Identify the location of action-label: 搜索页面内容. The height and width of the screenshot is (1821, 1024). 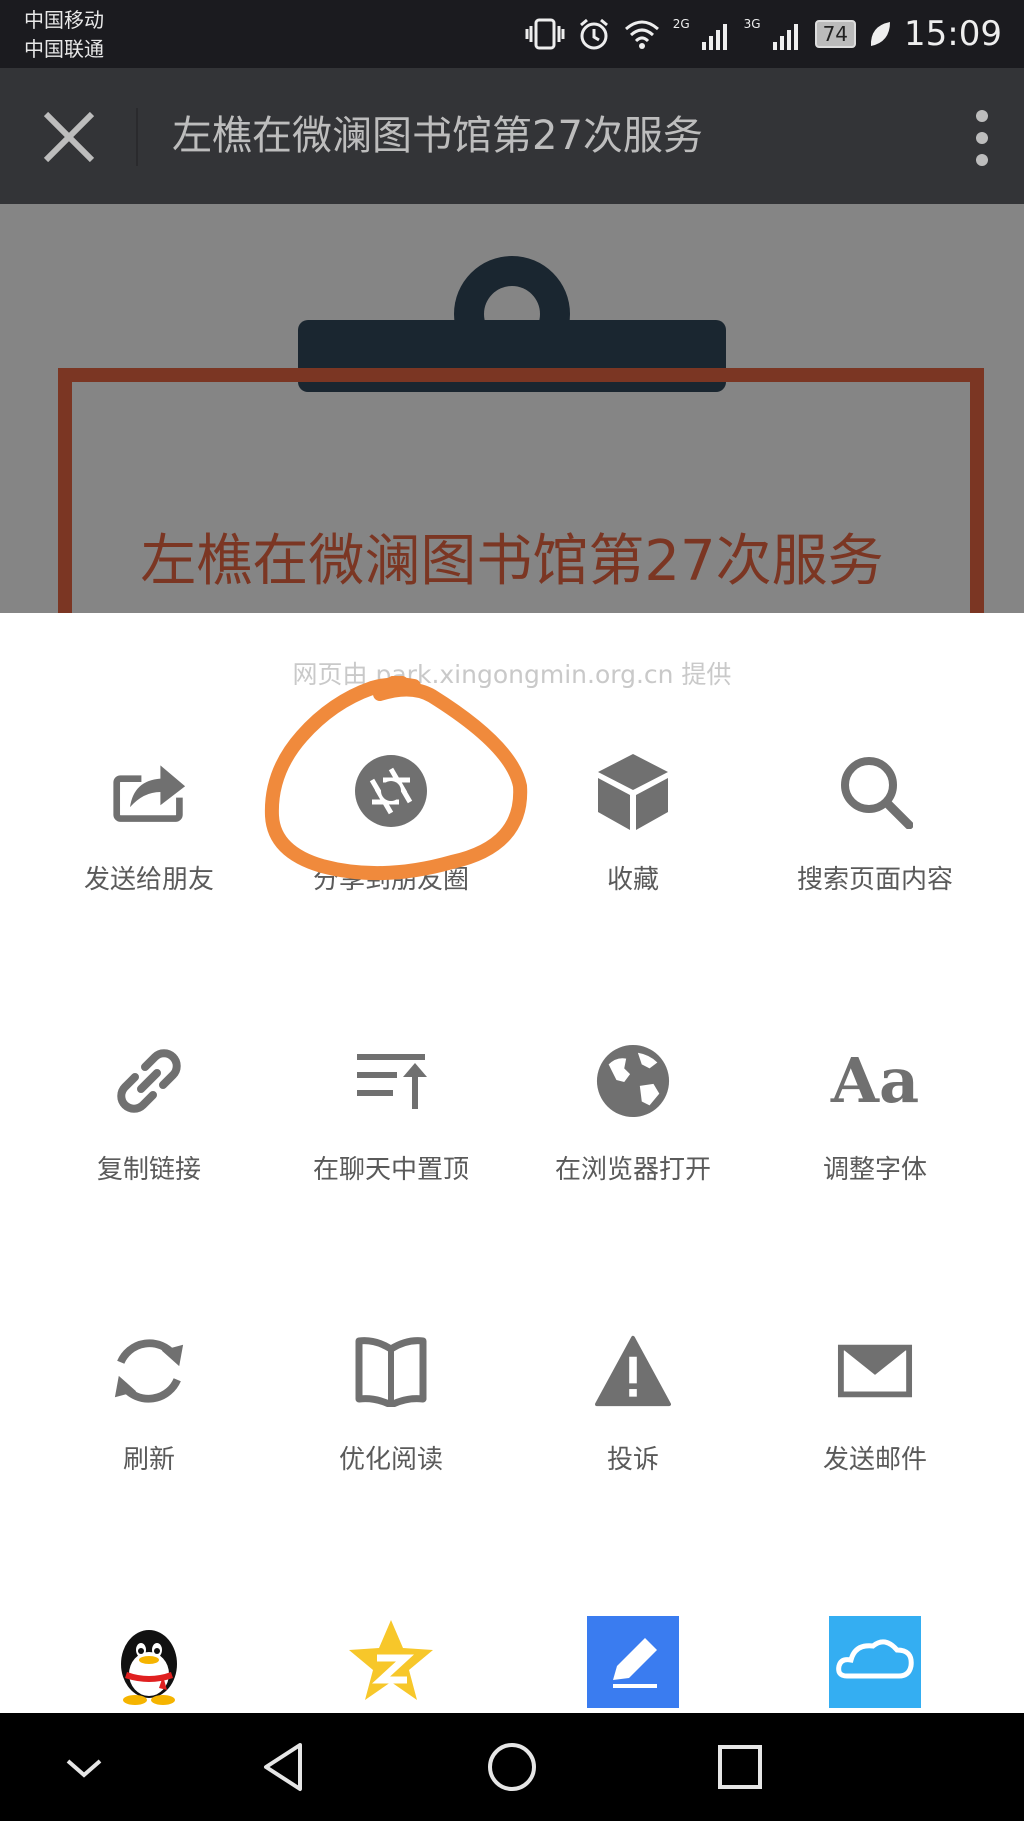
(874, 880).